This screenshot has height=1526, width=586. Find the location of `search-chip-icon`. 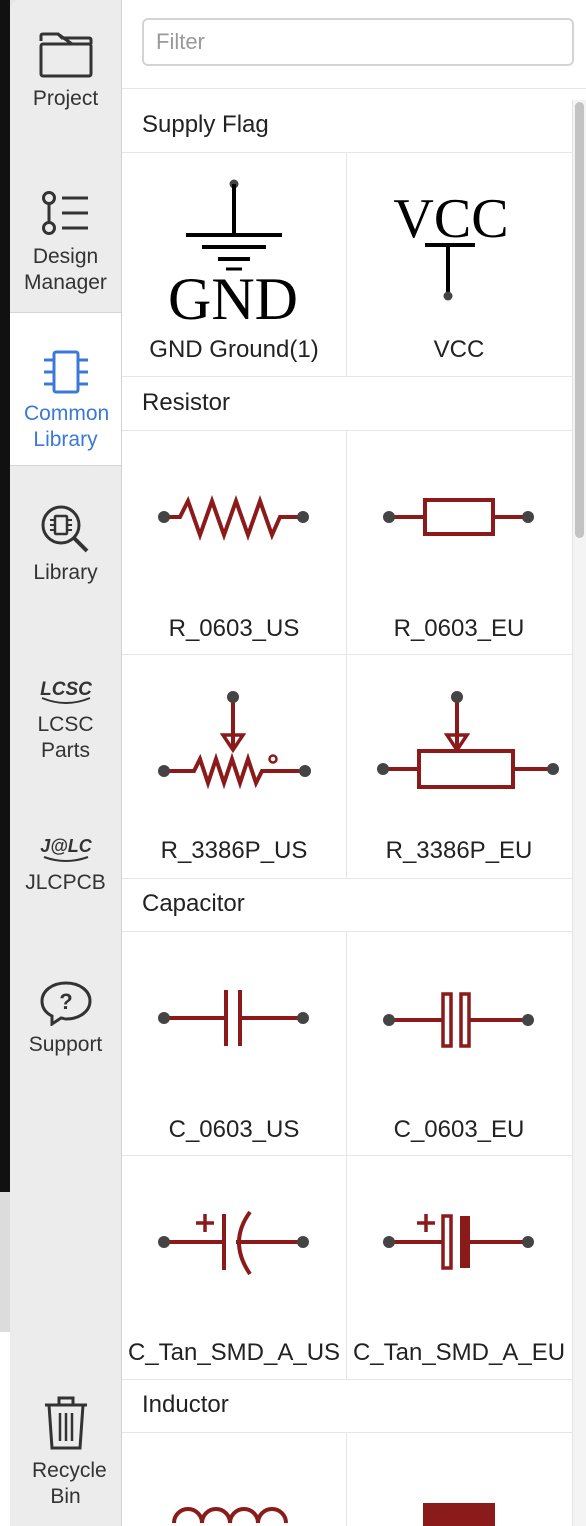

search-chip-icon is located at coordinates (64, 529).